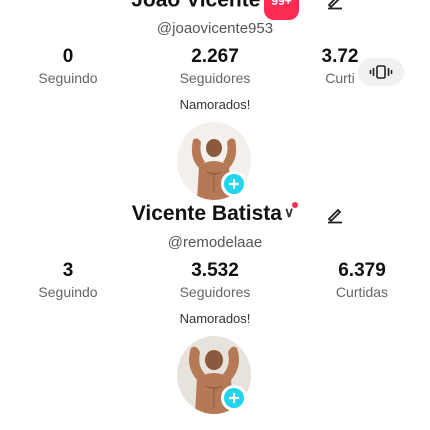 This screenshot has width=430, height=430. What do you see at coordinates (362, 292) in the screenshot?
I see `stat-label: Curtidas` at bounding box center [362, 292].